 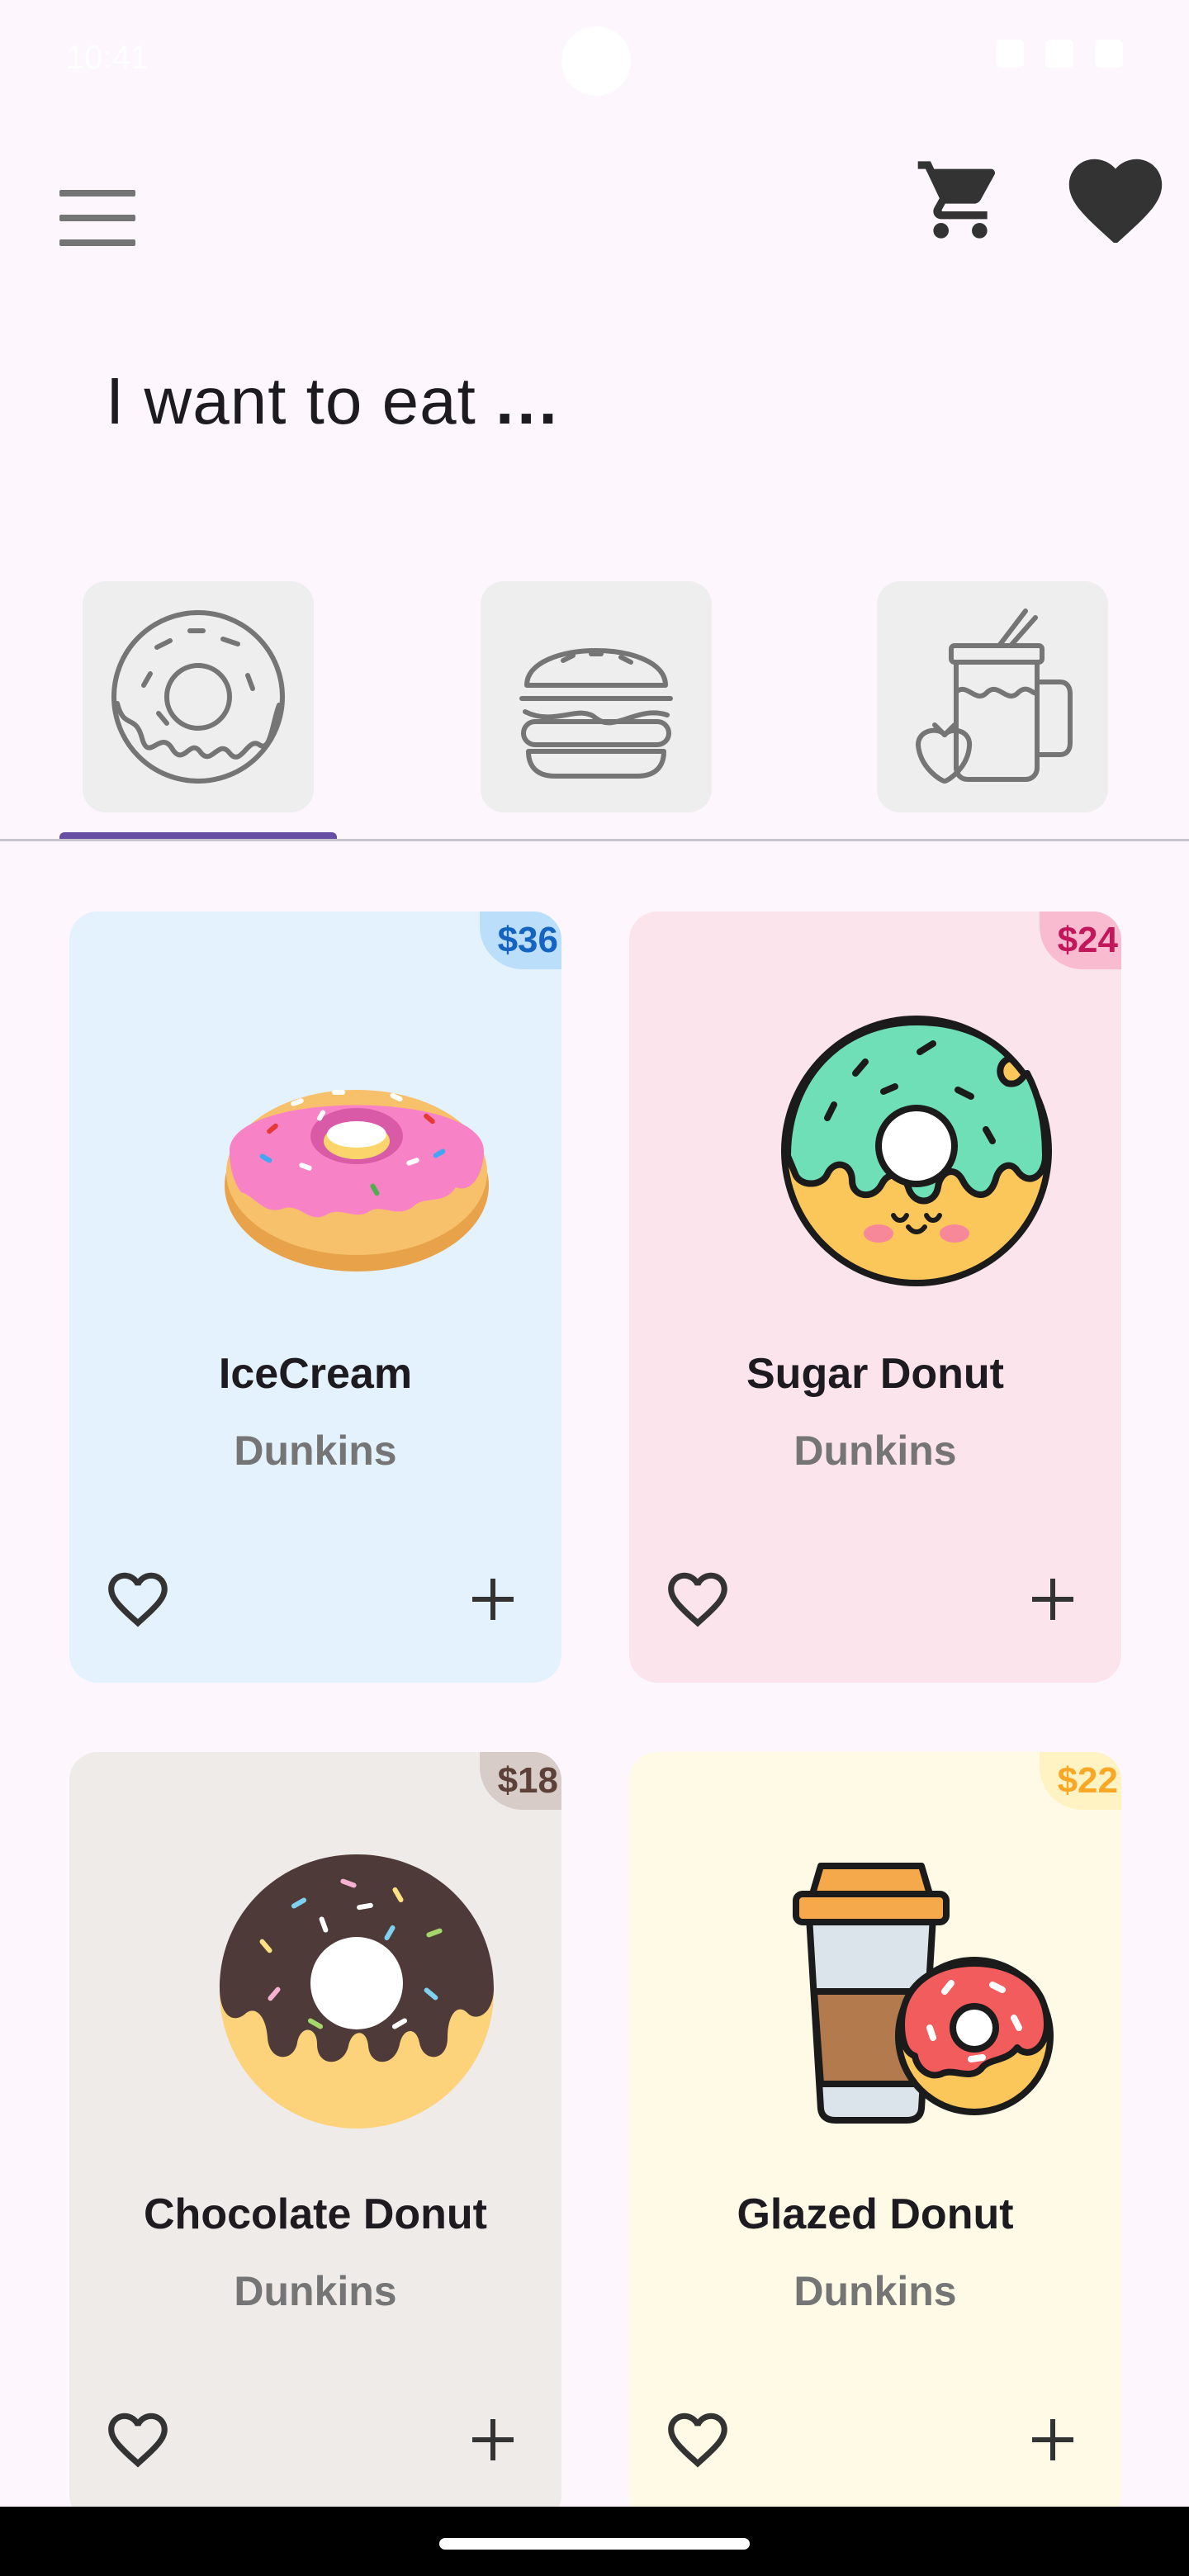 I want to click on product-name: IceCream, so click(x=315, y=1374).